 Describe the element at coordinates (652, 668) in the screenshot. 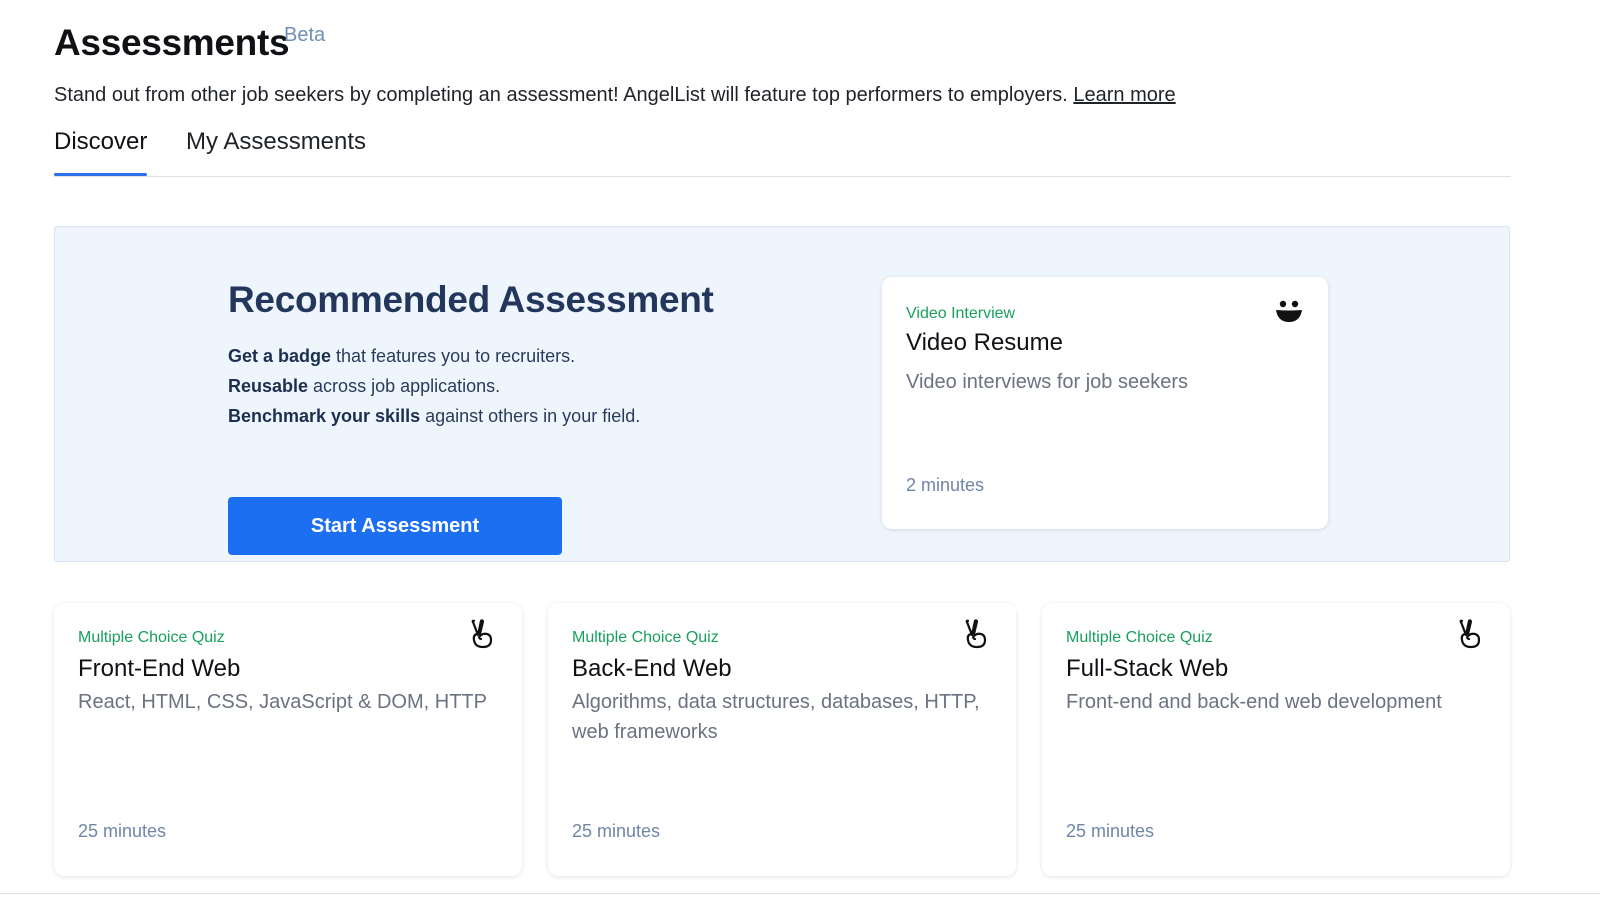

I see `card-title: Back-End Web` at that location.